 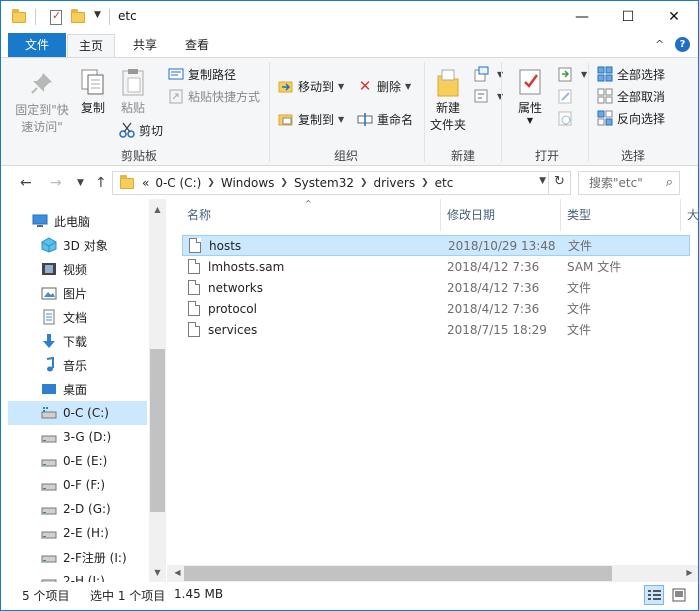 I want to click on breadcrumb-windows: Windows, so click(x=248, y=183).